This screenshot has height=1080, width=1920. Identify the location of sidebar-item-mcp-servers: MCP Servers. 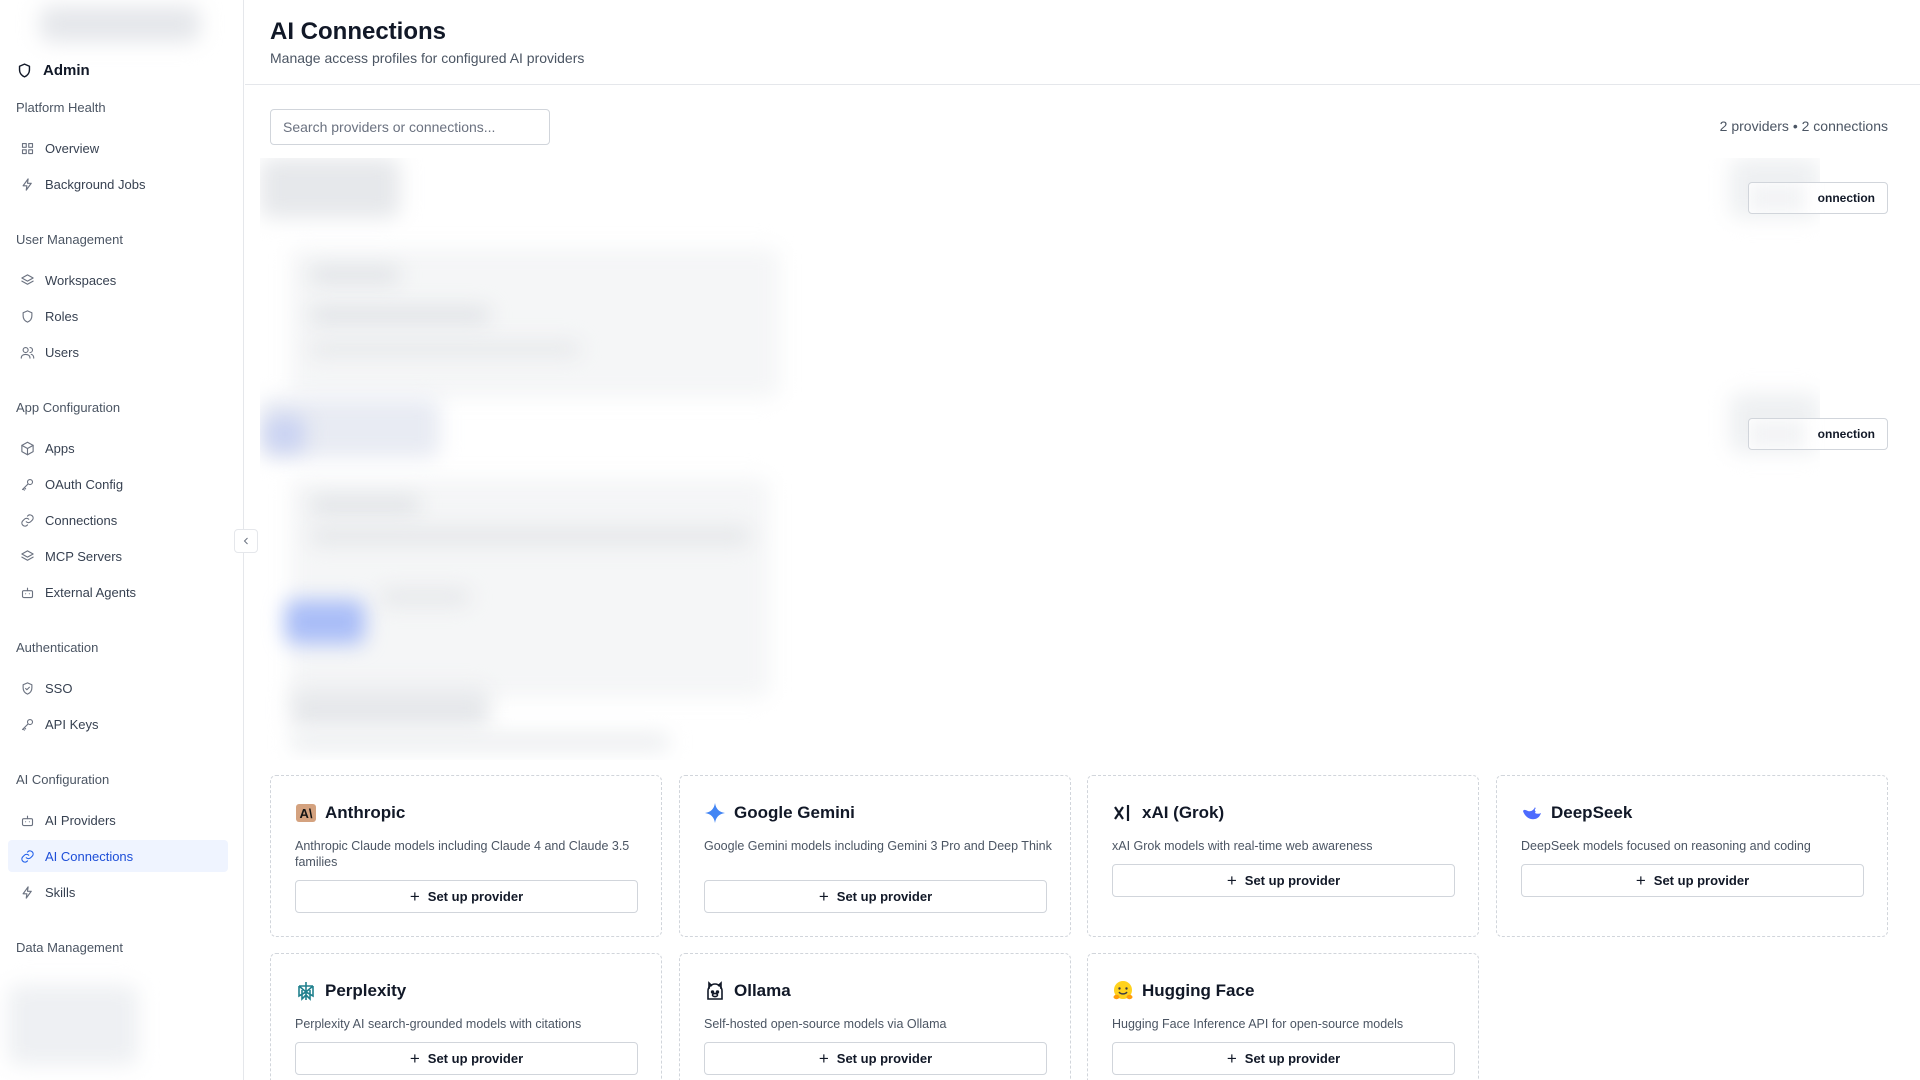
(118, 556).